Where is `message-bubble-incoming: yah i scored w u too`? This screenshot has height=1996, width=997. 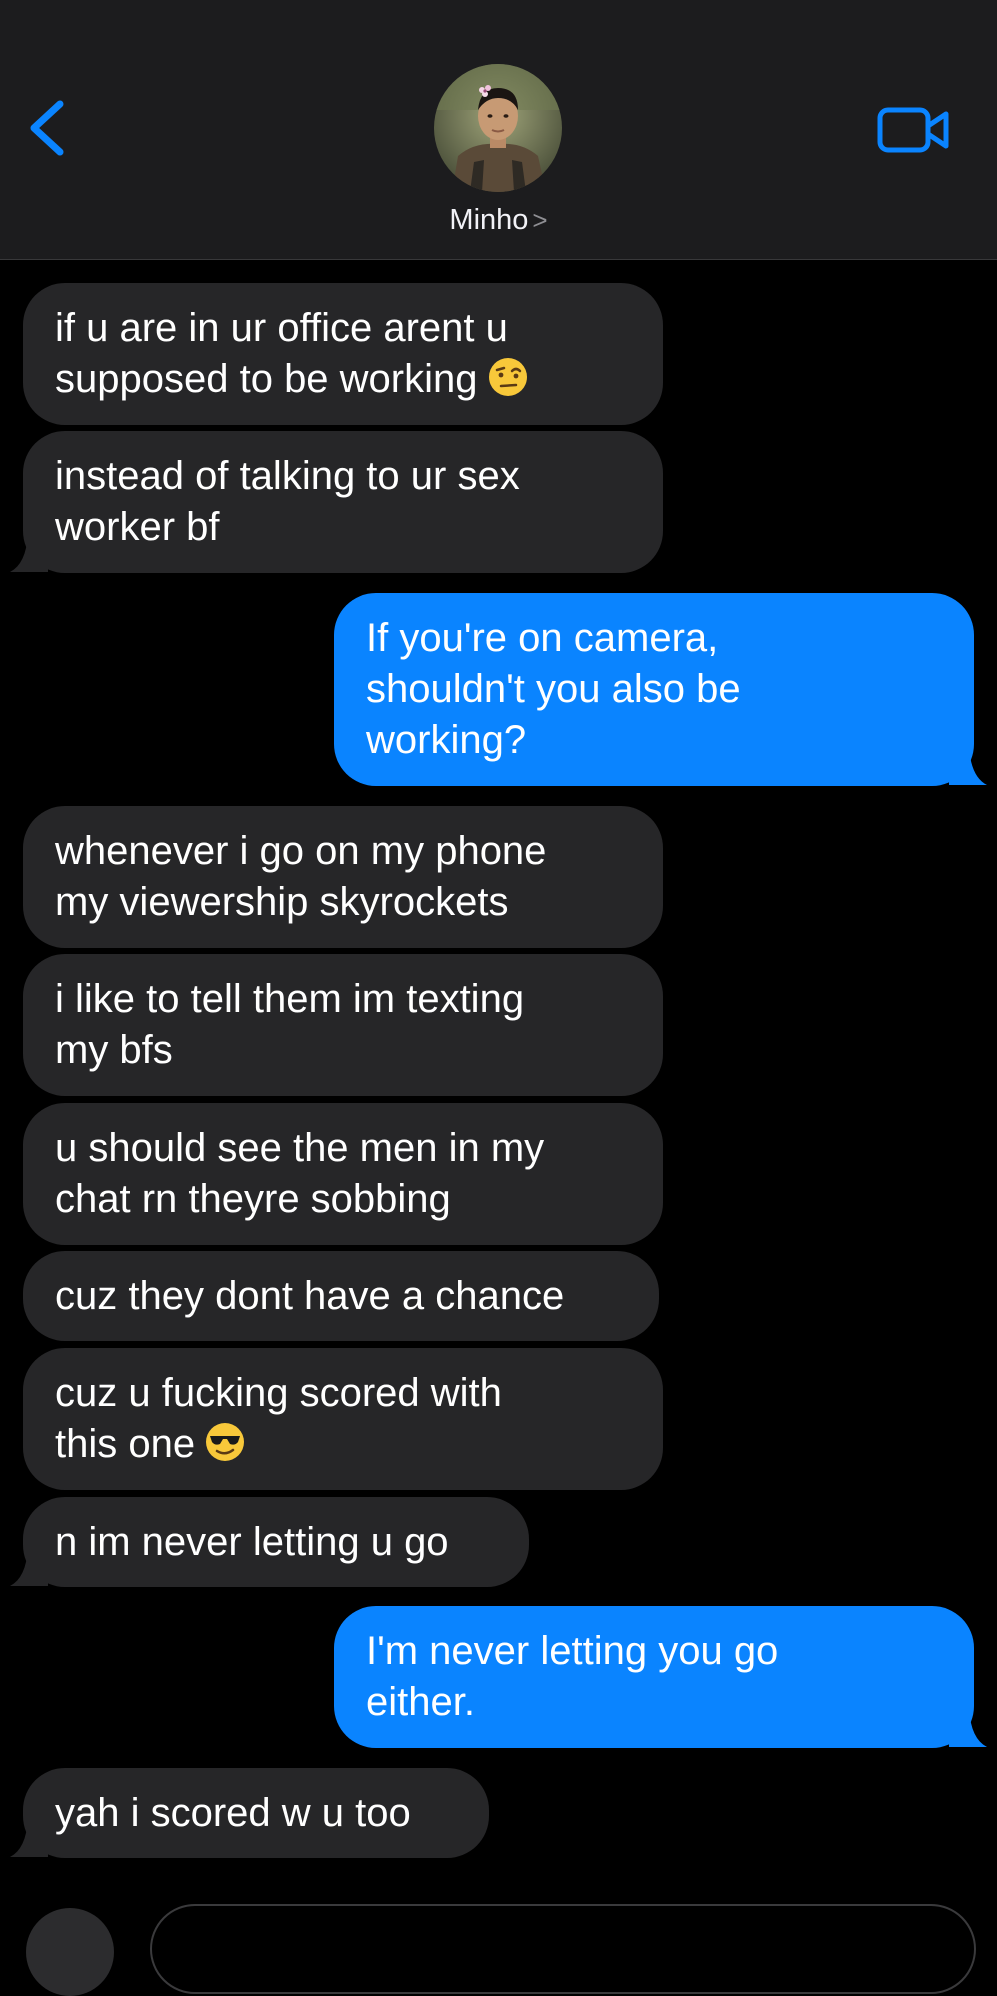 message-bubble-incoming: yah i scored w u too is located at coordinates (256, 1813).